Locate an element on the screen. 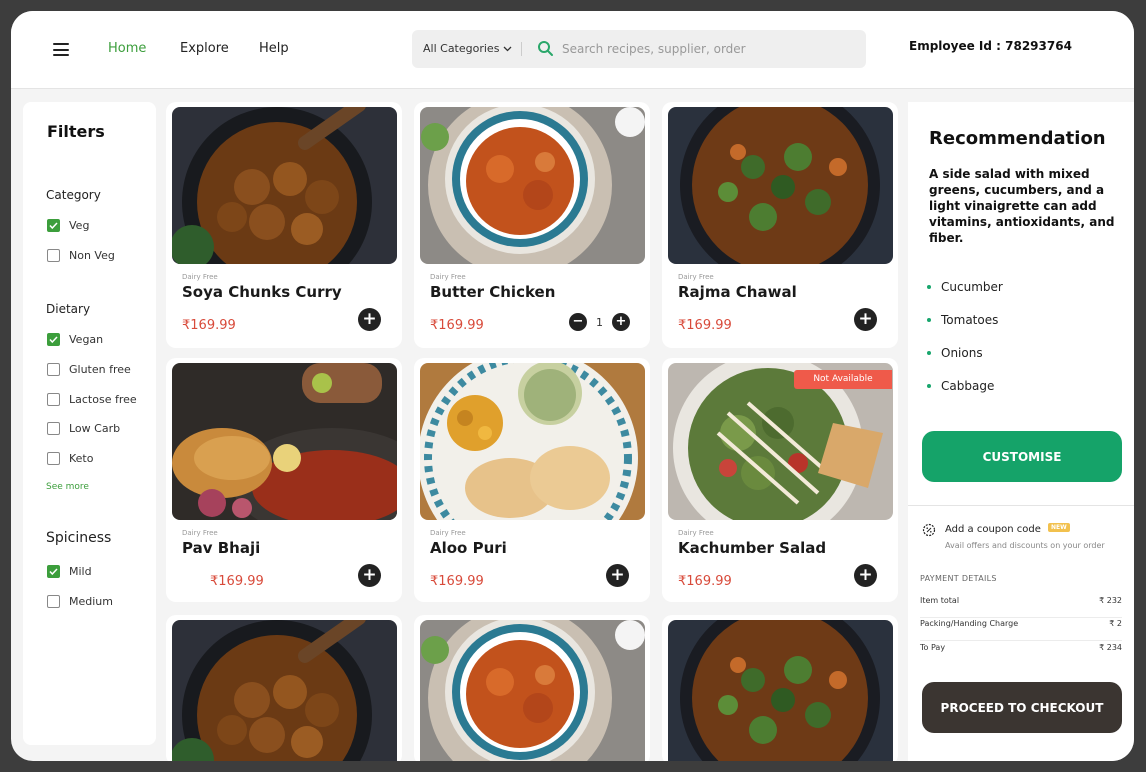 This screenshot has width=1146, height=772. filter-label: Medium is located at coordinates (91, 601).